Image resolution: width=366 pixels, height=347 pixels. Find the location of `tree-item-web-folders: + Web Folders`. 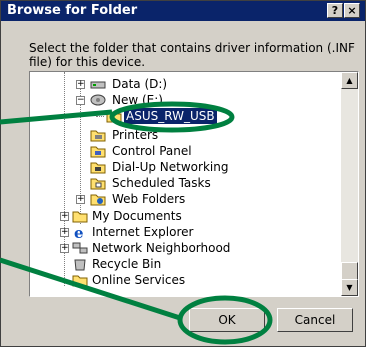

tree-item-web-folders: + Web Folders is located at coordinates (180, 199).